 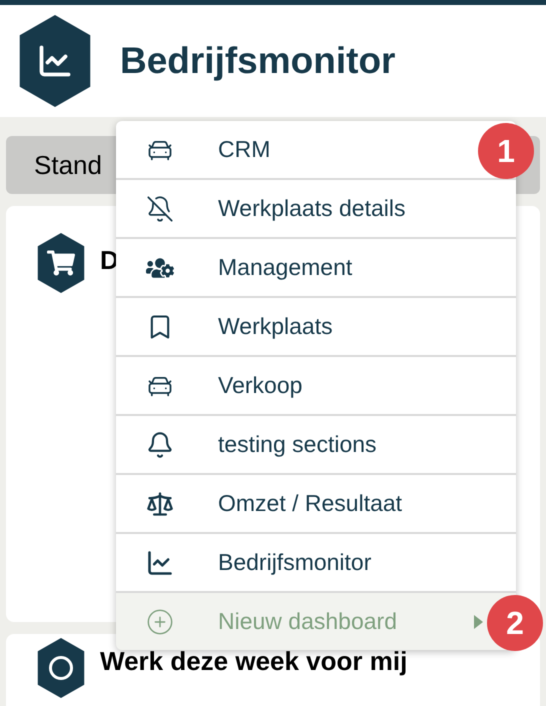 What do you see at coordinates (160, 208) in the screenshot?
I see `bell-off-icon` at bounding box center [160, 208].